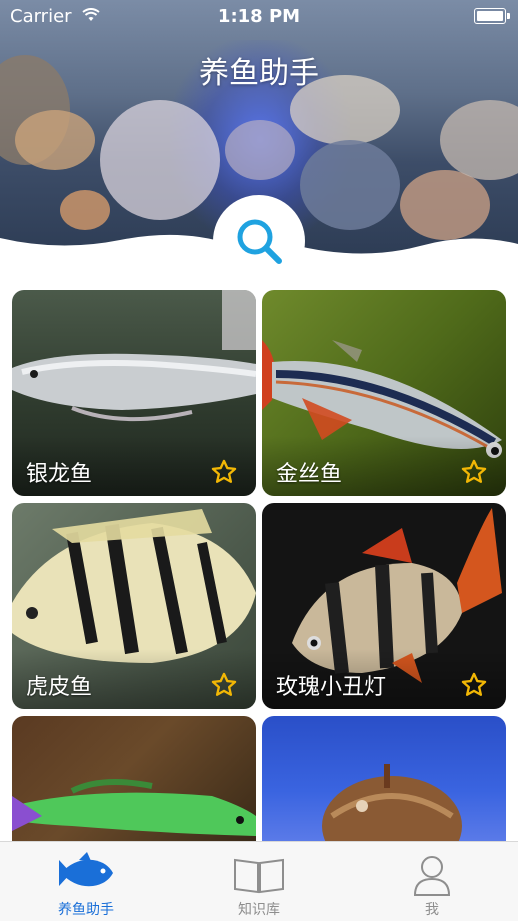 The width and height of the screenshot is (518, 921). What do you see at coordinates (86, 869) in the screenshot?
I see `fish-icon` at bounding box center [86, 869].